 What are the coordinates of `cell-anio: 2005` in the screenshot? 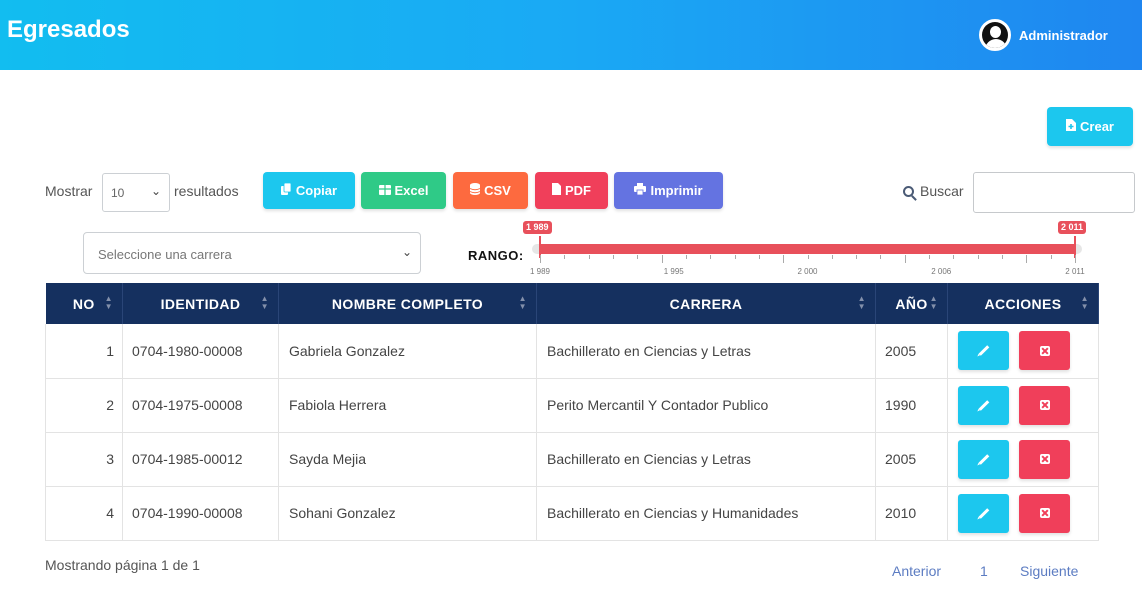 It's located at (911, 351).